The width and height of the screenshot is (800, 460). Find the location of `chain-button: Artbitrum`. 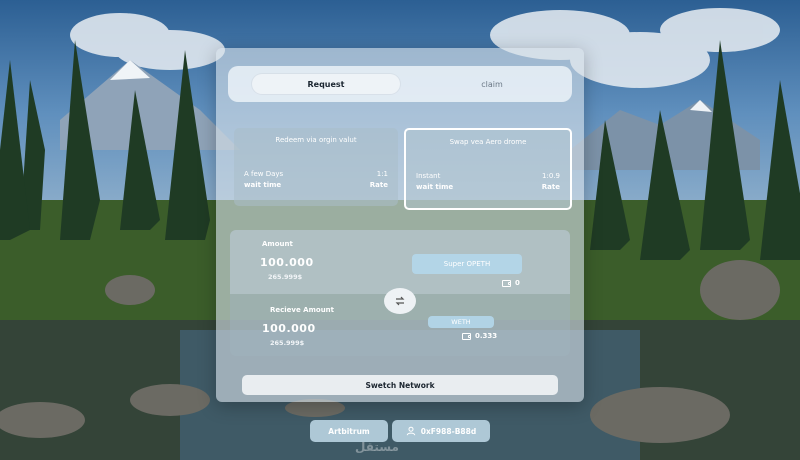

chain-button: Artbitrum is located at coordinates (349, 431).